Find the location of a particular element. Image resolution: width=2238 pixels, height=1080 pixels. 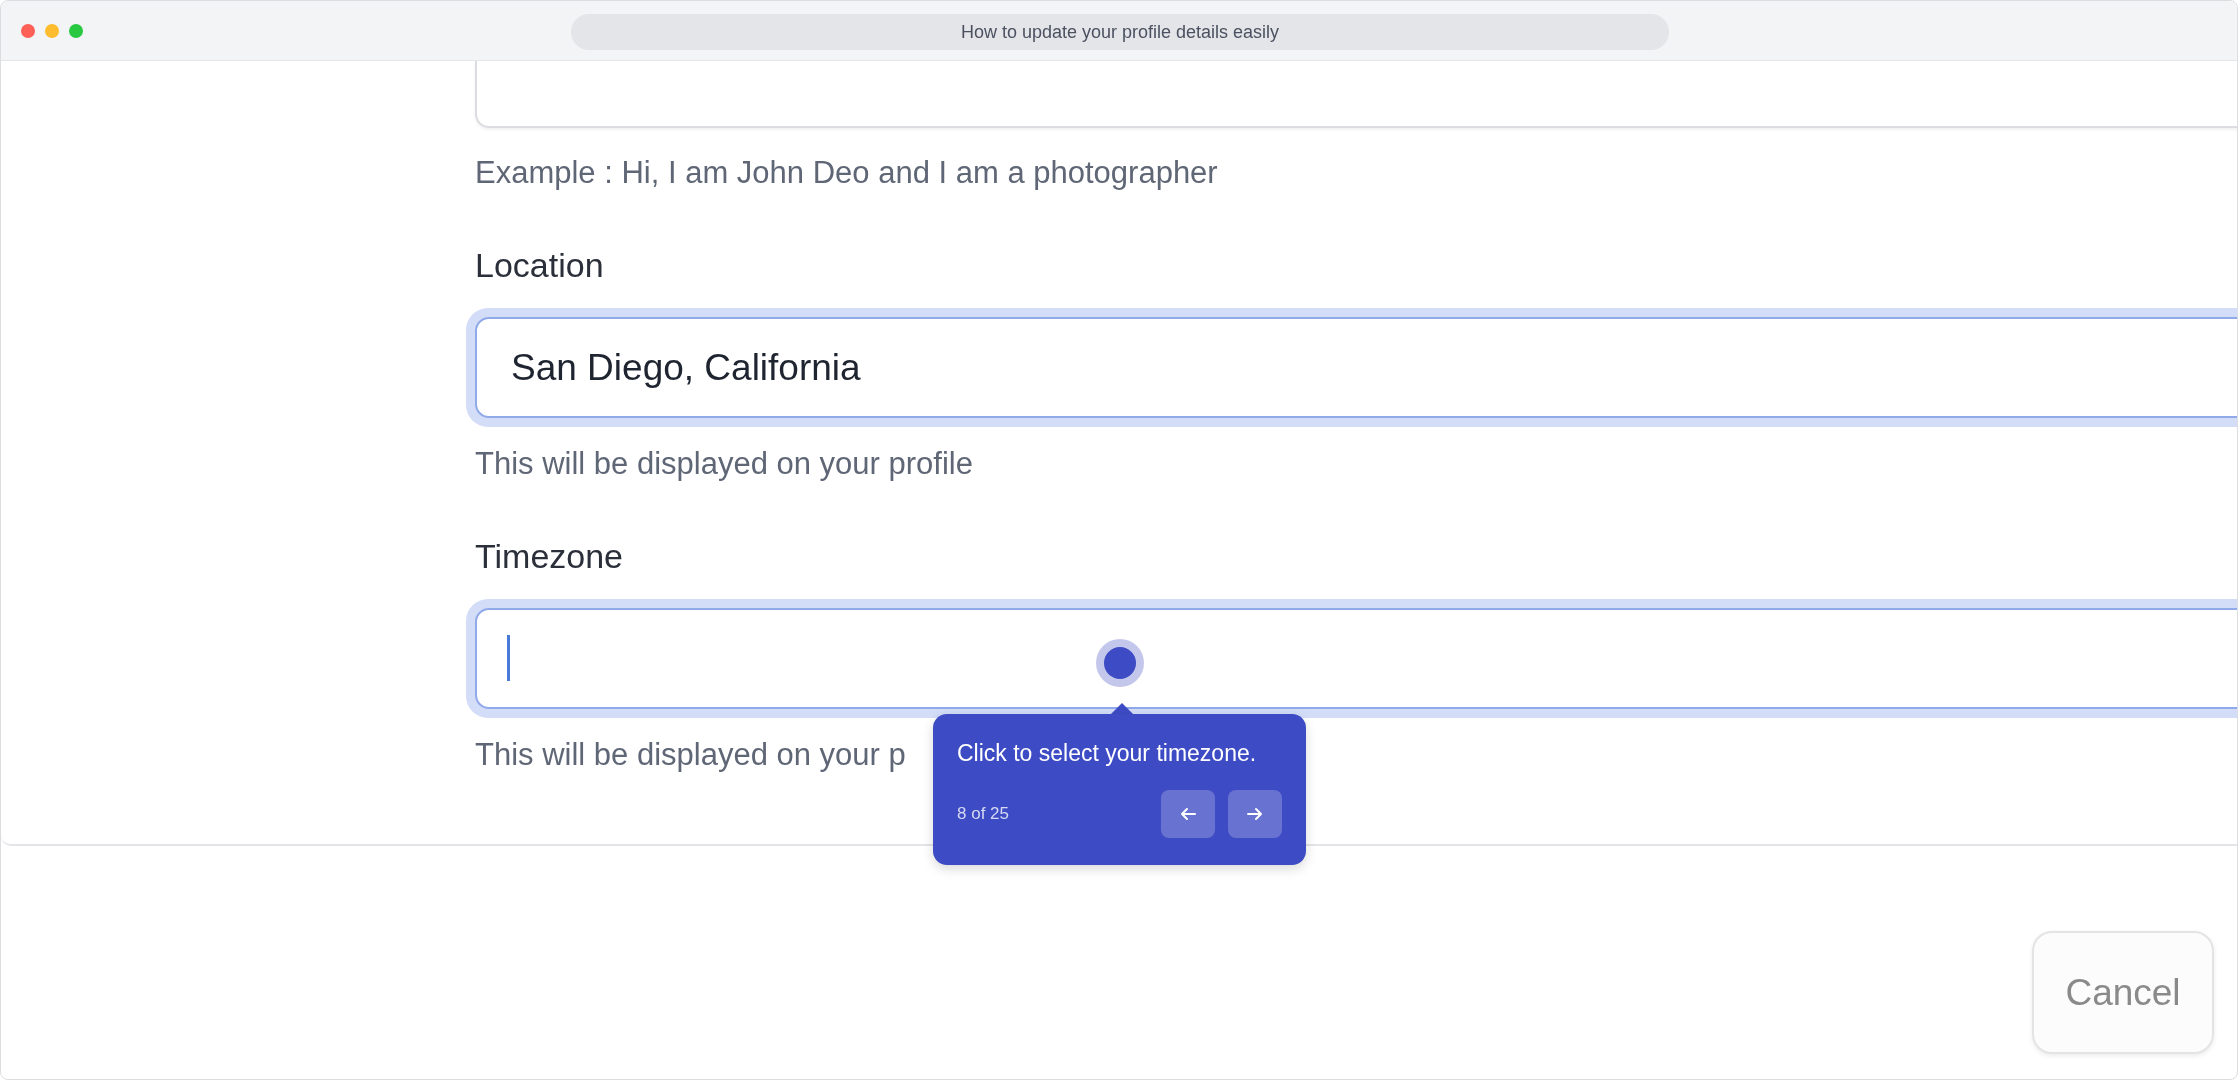

helper-text: Example : Hi, I am John Deo and I am a photographer is located at coordinates (846, 173).